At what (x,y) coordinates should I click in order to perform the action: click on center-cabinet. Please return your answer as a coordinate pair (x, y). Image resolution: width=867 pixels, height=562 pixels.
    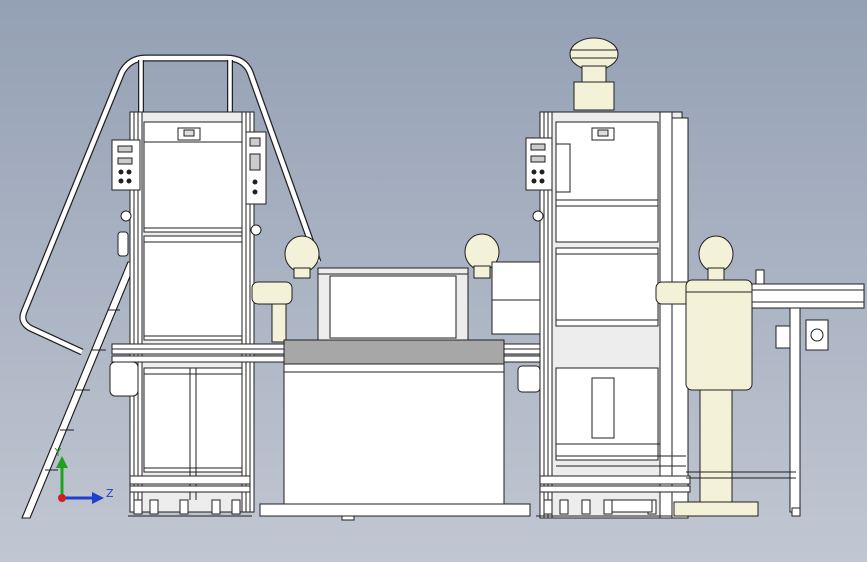
    Looking at the image, I should click on (394, 428).